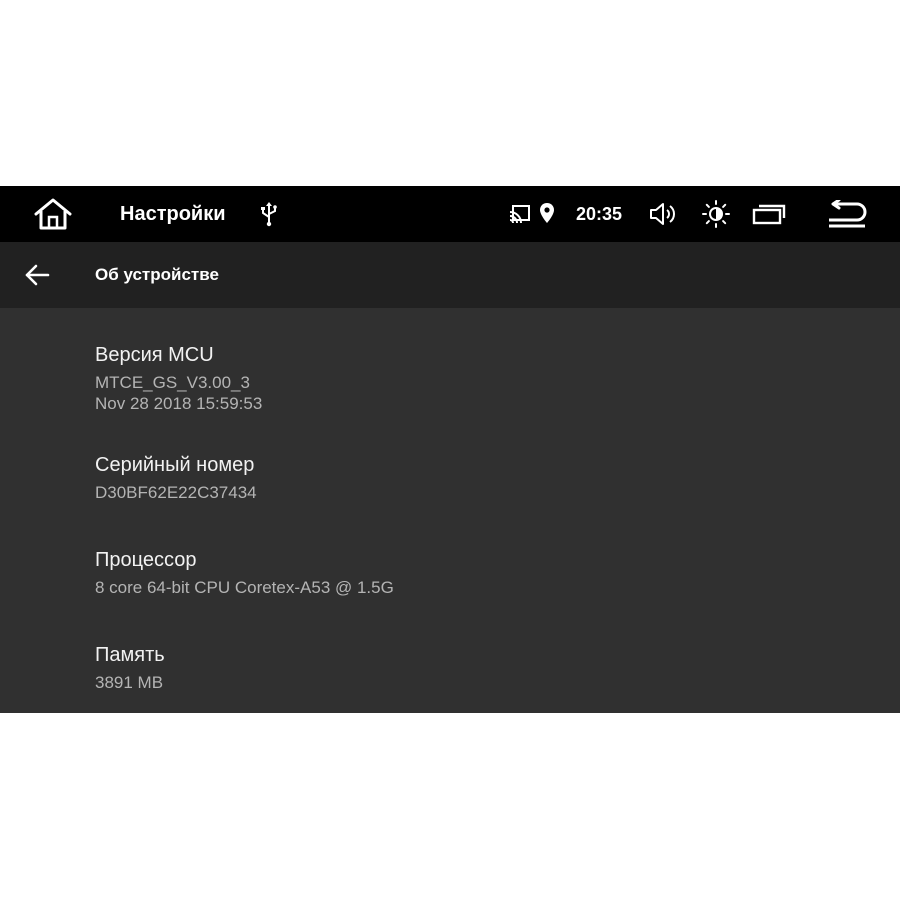 The height and width of the screenshot is (900, 900). I want to click on clock: 20:35, so click(599, 214).